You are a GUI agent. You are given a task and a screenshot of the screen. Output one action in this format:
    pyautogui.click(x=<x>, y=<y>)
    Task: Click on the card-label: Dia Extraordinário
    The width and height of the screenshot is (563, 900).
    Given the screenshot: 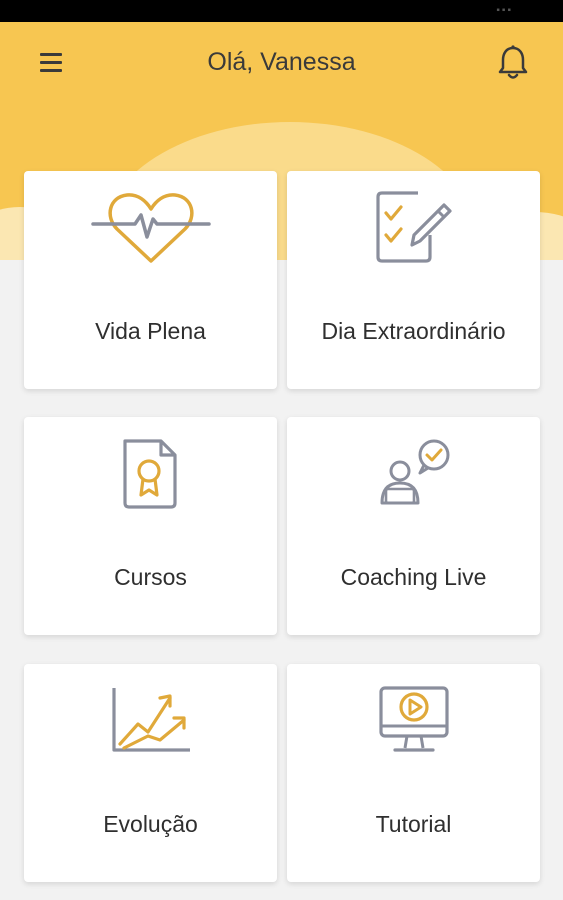 What is the action you would take?
    pyautogui.click(x=413, y=331)
    